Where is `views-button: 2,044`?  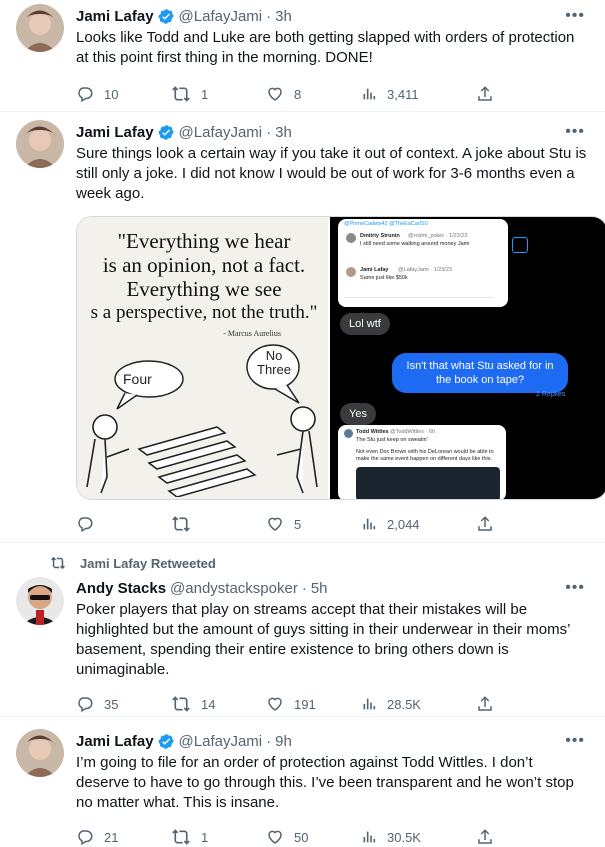 views-button: 2,044 is located at coordinates (418, 524).